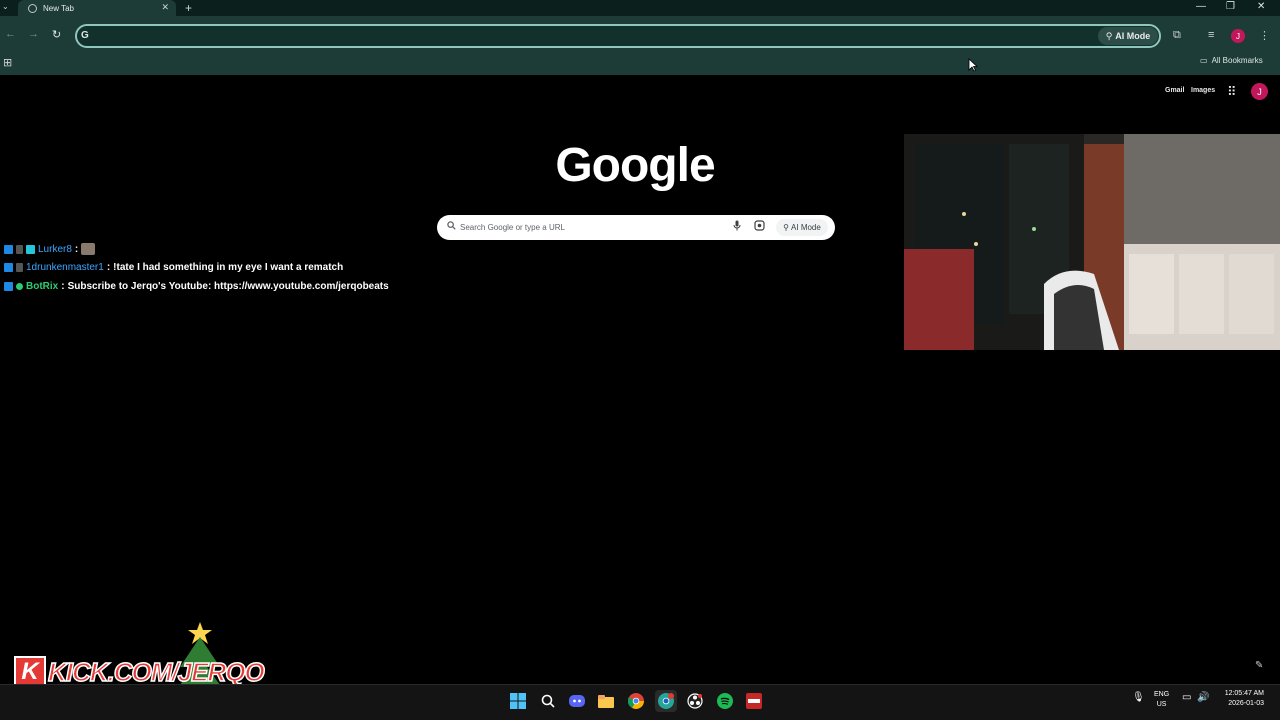  I want to click on start-windows-icon, so click(518, 701).